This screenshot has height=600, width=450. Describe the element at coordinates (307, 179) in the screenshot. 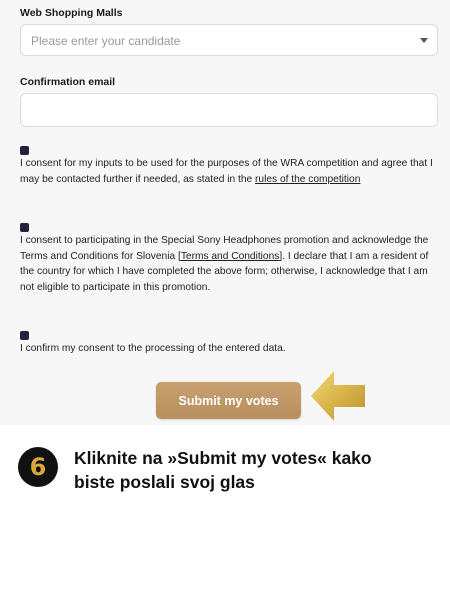

I see `rules-link: rules of the competition` at that location.